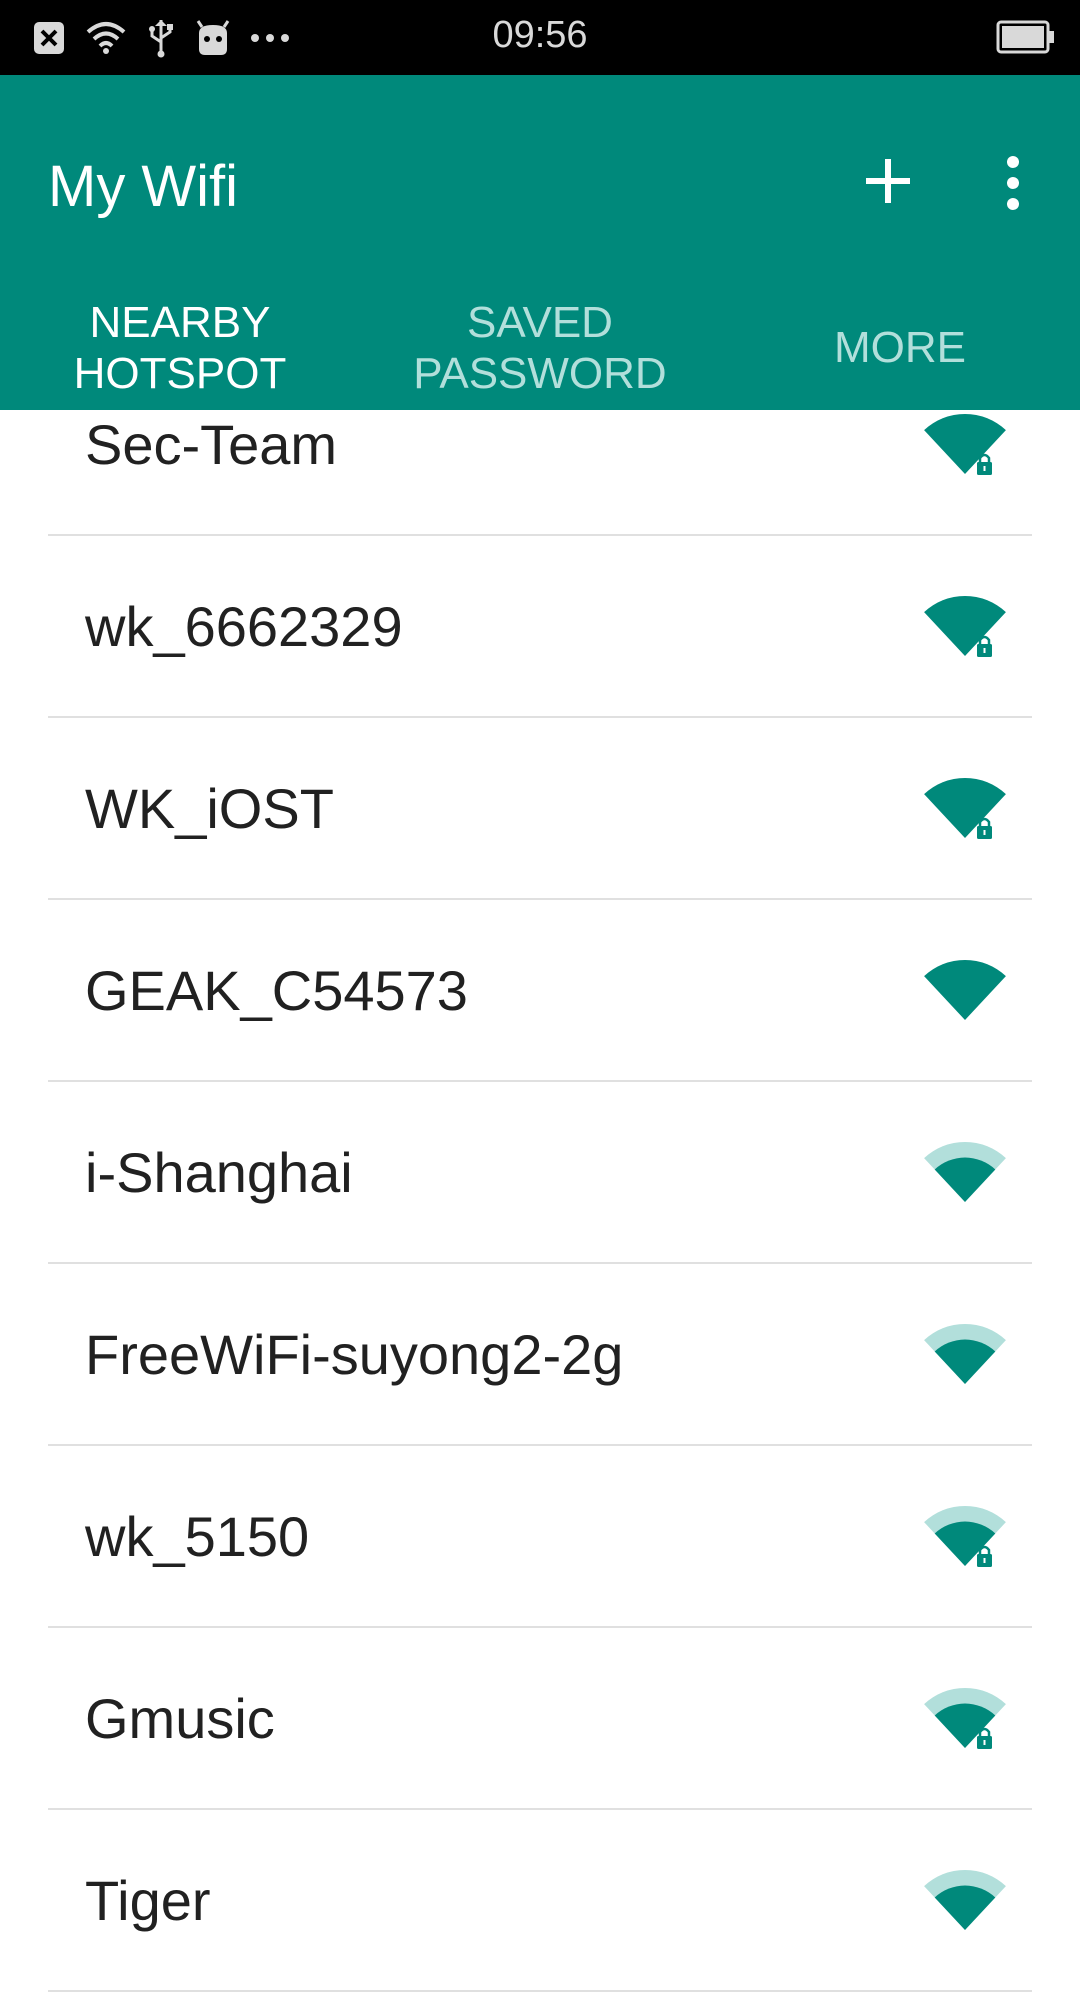 This screenshot has height=1992, width=1080. Describe the element at coordinates (276, 990) in the screenshot. I see `network-name: GEAK_C54573` at that location.